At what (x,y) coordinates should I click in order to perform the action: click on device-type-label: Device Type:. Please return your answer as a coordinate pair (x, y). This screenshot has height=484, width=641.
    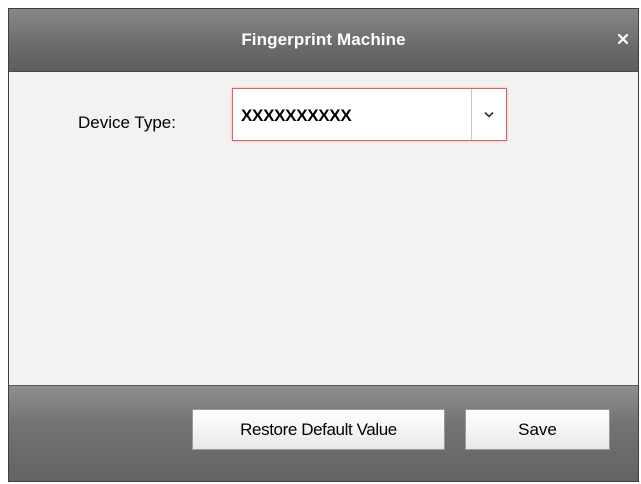
    Looking at the image, I should click on (127, 122).